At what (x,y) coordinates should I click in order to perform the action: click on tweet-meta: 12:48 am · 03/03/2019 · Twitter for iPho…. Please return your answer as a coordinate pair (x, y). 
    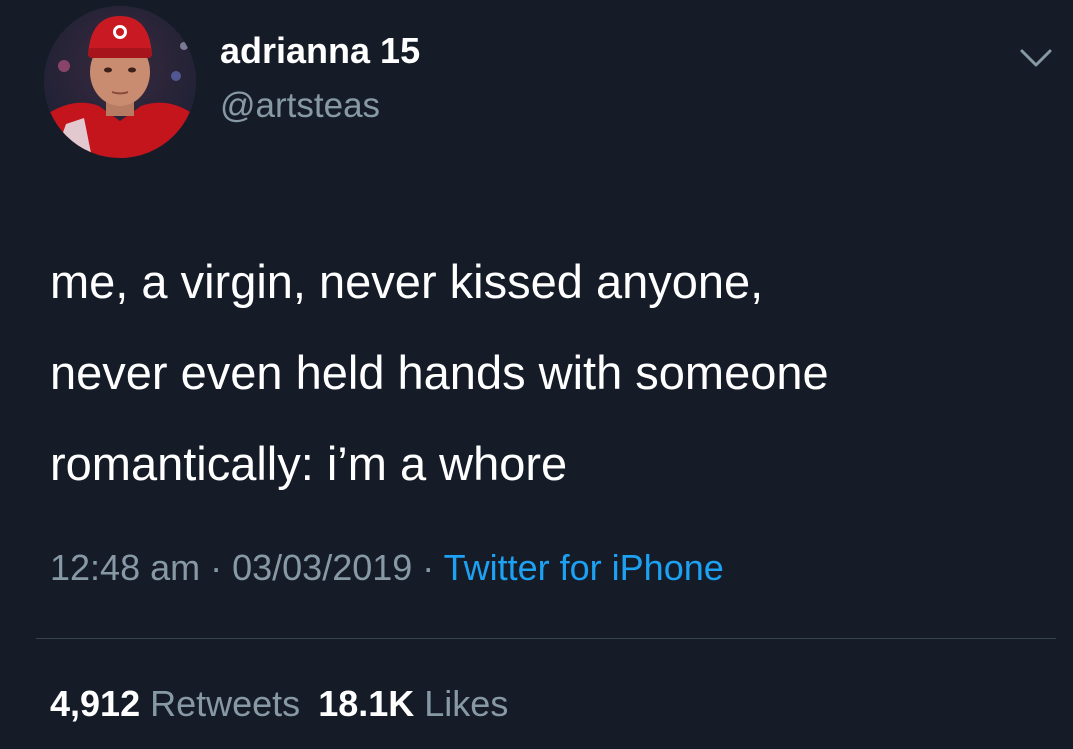
    Looking at the image, I should click on (387, 568).